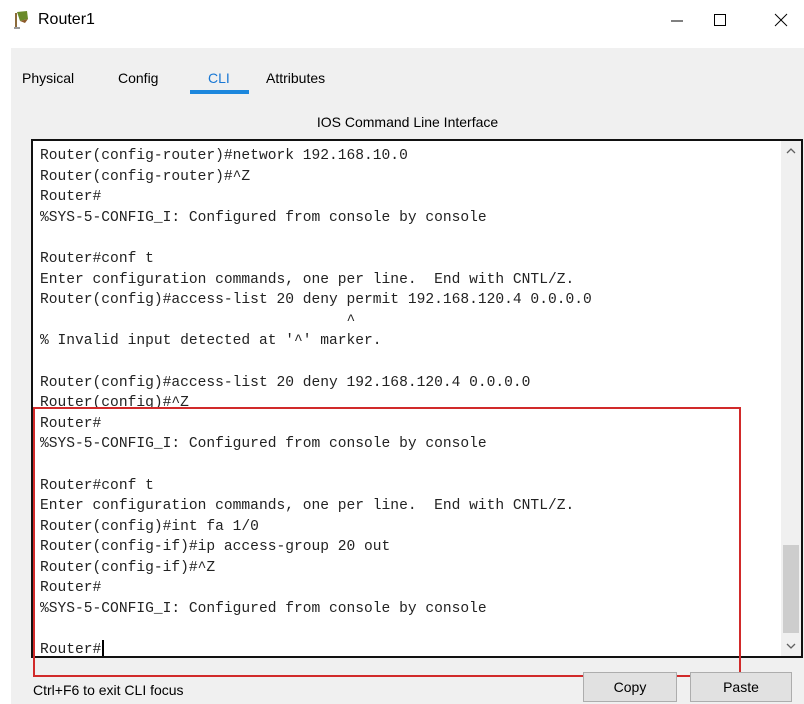 The image size is (804, 704). I want to click on minimize-button, so click(677, 20).